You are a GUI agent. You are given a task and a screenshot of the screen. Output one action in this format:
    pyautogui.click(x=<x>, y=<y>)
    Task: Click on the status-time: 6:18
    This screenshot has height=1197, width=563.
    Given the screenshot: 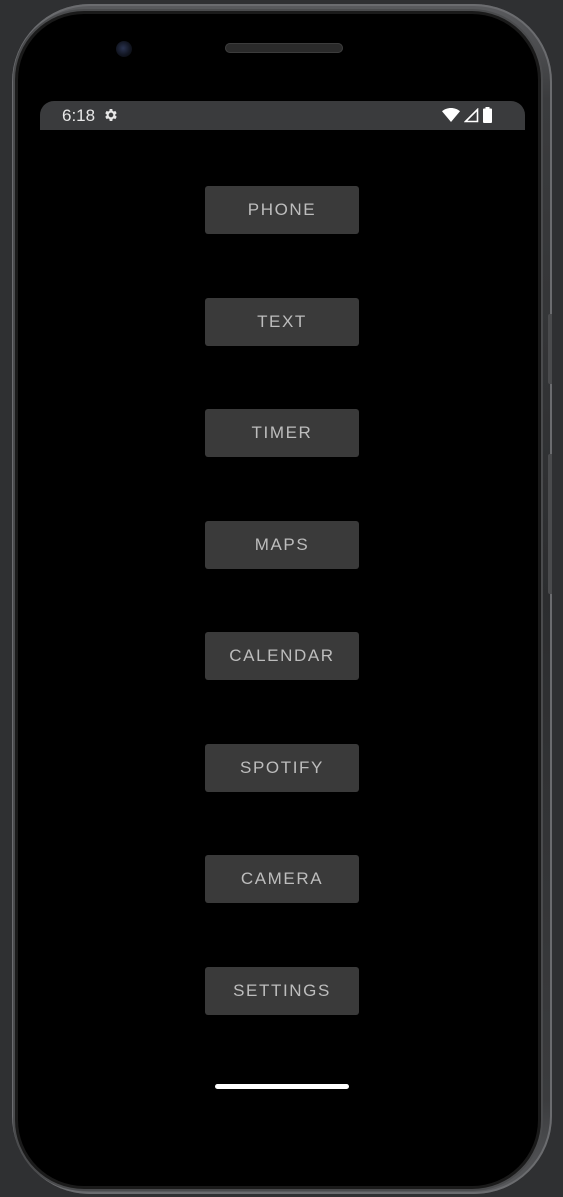 What is the action you would take?
    pyautogui.click(x=79, y=115)
    